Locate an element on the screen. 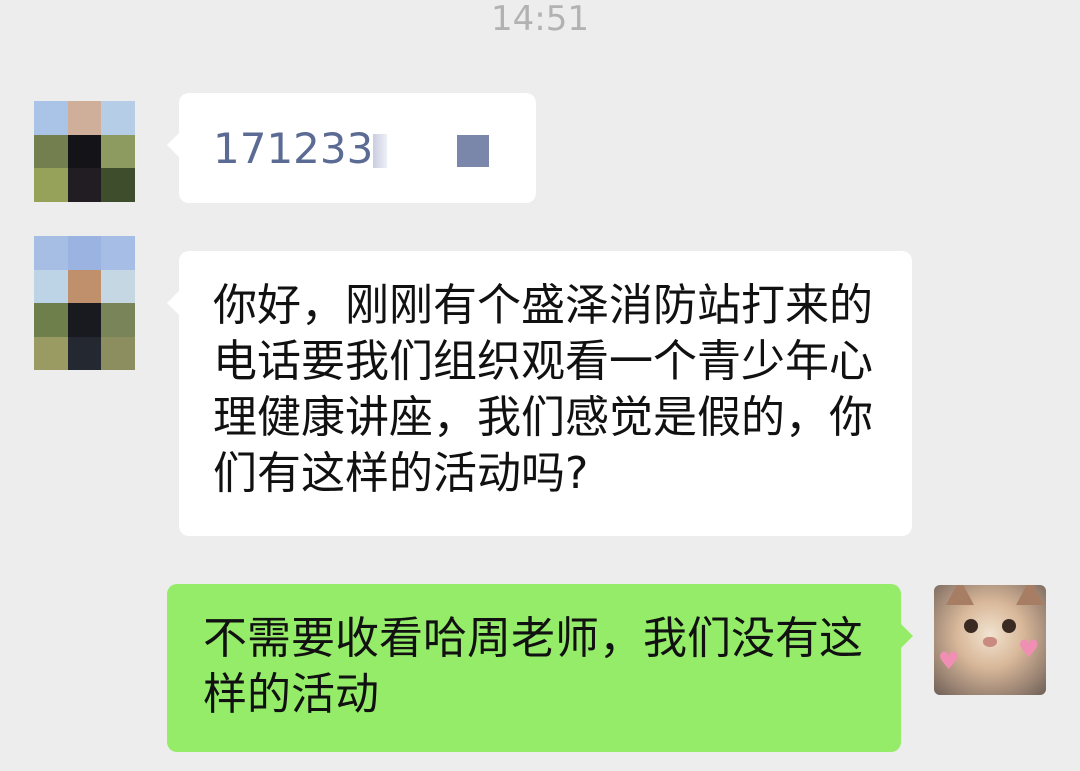  cat-eye-right is located at coordinates (1009, 626).